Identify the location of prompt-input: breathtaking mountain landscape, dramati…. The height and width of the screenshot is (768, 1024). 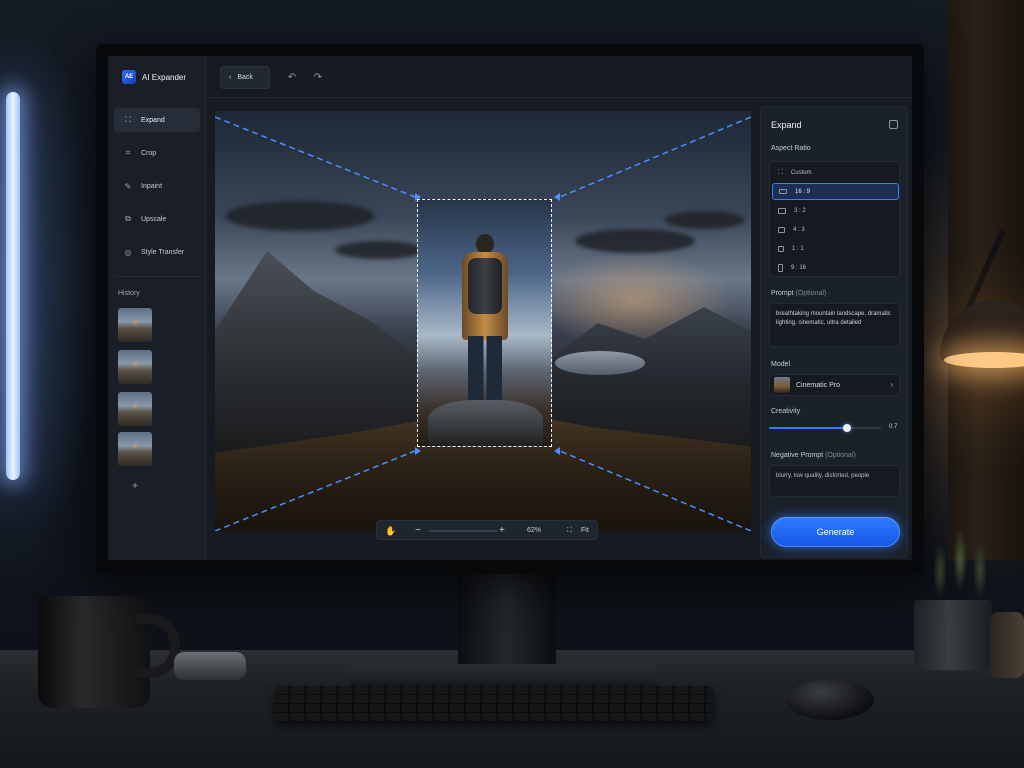
(834, 325).